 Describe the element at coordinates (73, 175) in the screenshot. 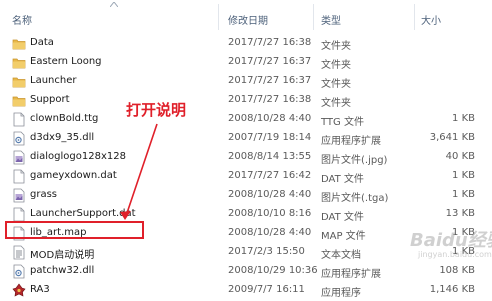

I see `file-name: gameyxdown.dat` at that location.